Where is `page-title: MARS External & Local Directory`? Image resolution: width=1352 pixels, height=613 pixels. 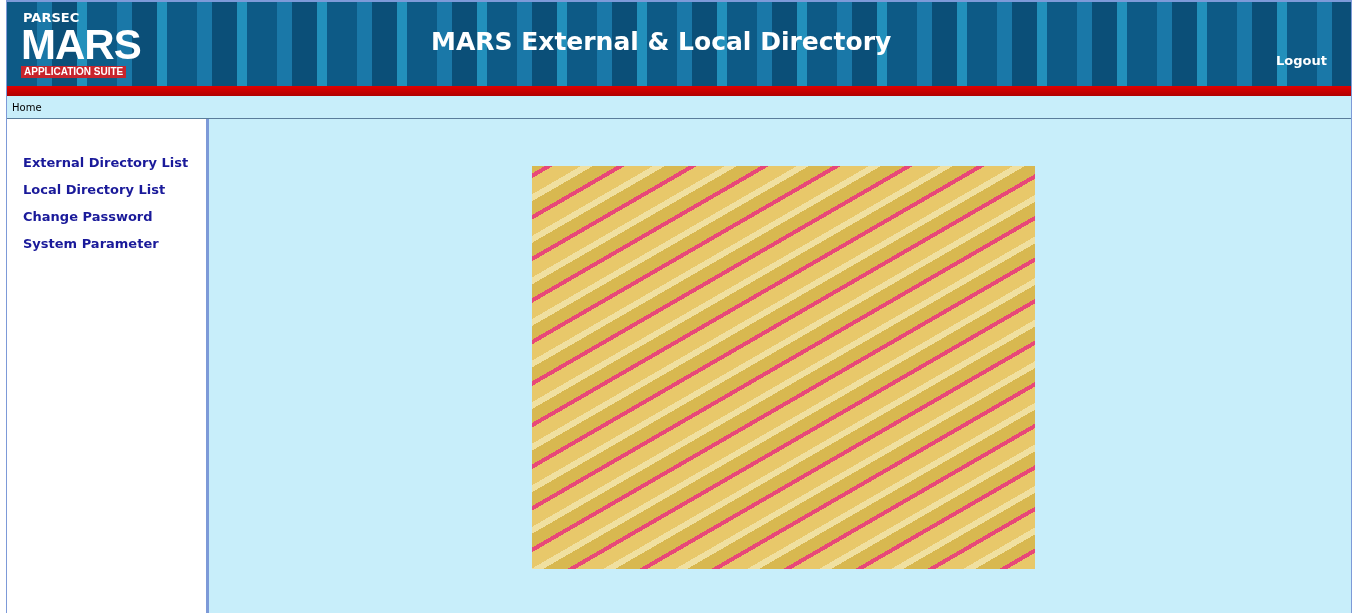 page-title: MARS External & Local Directory is located at coordinates (662, 42).